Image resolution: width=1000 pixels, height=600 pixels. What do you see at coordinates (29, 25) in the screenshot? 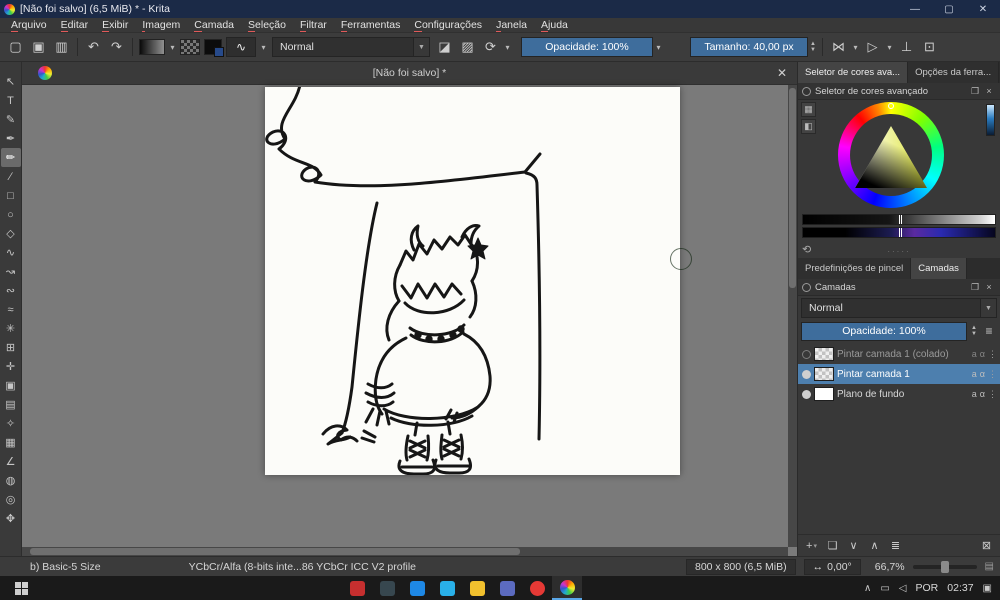
I see `menu-item: Arquivo` at bounding box center [29, 25].